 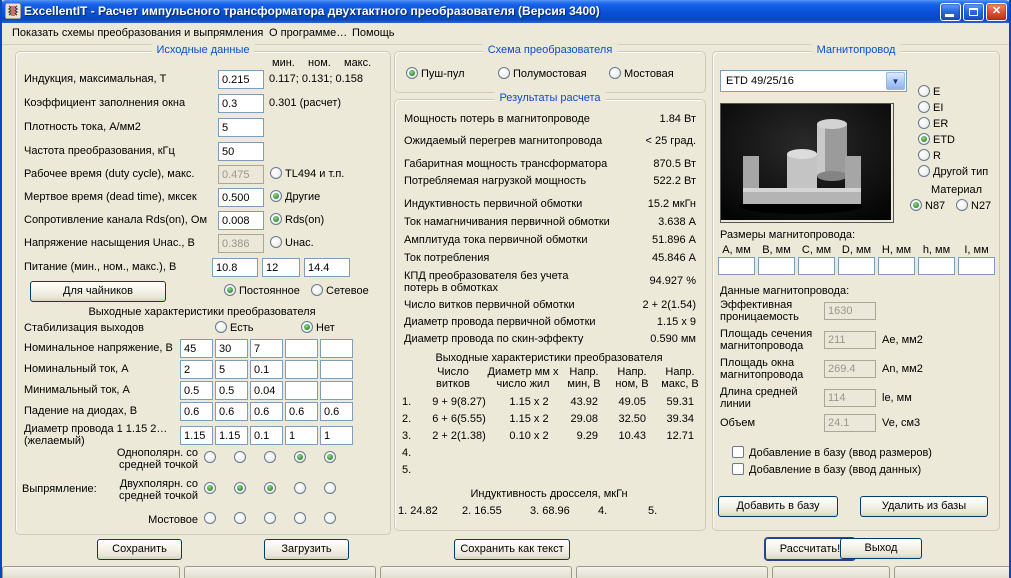 I want to click on halfbridge-radio, so click(x=504, y=73).